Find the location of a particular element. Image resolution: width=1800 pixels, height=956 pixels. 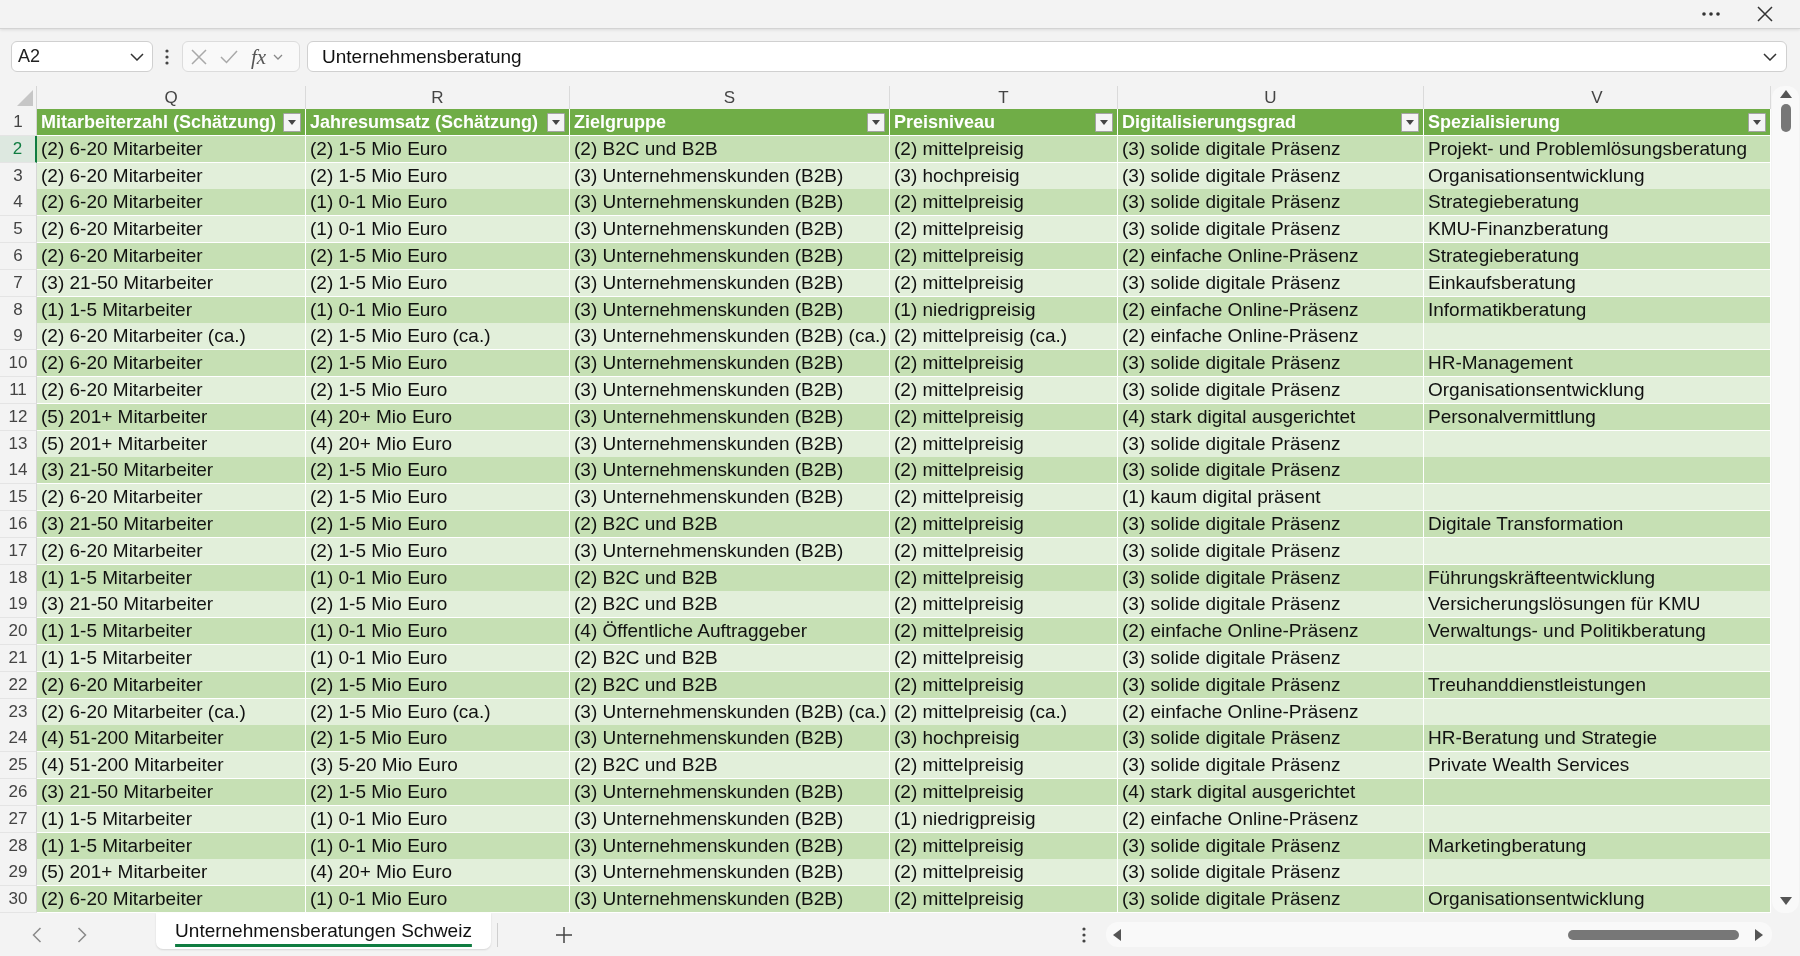

row-header: 6 is located at coordinates (18, 256).